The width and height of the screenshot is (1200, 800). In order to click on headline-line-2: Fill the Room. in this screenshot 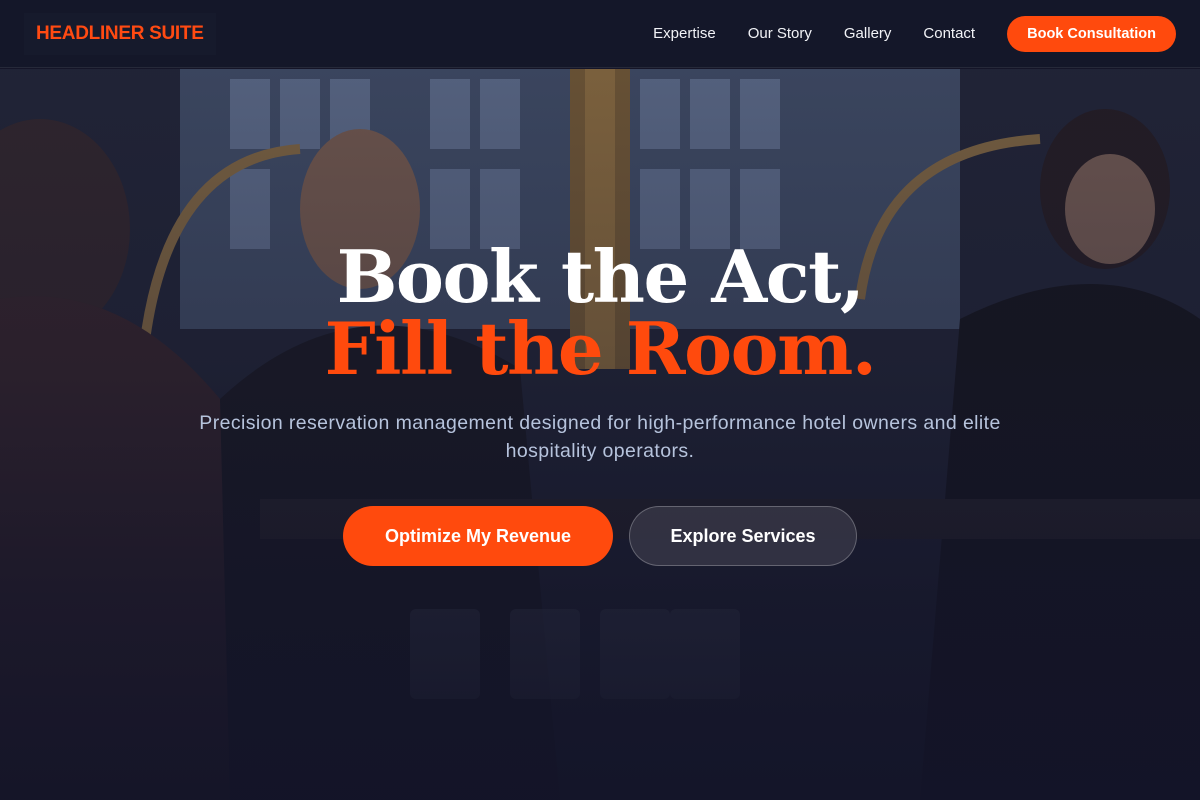, I will do `click(600, 348)`.